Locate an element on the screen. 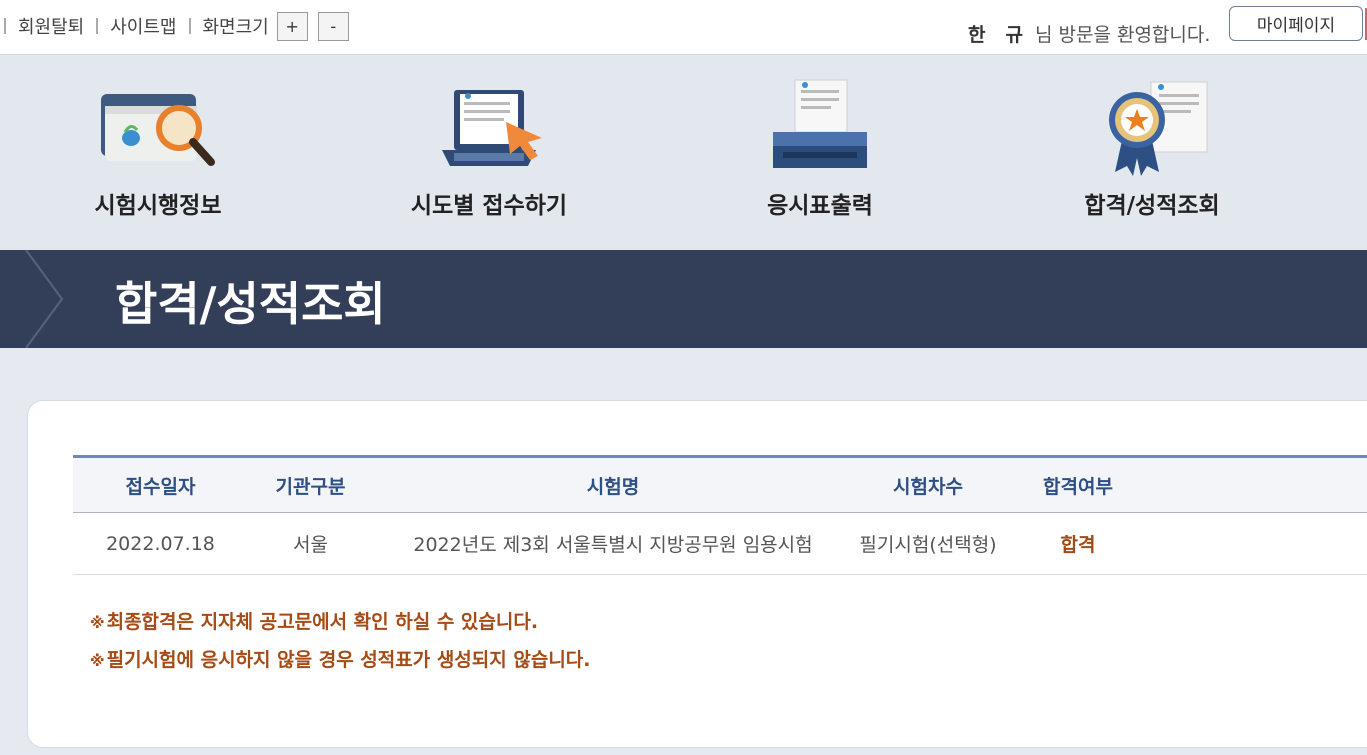 This screenshot has height=755, width=1367. user-name-last: 규 is located at coordinates (1014, 35).